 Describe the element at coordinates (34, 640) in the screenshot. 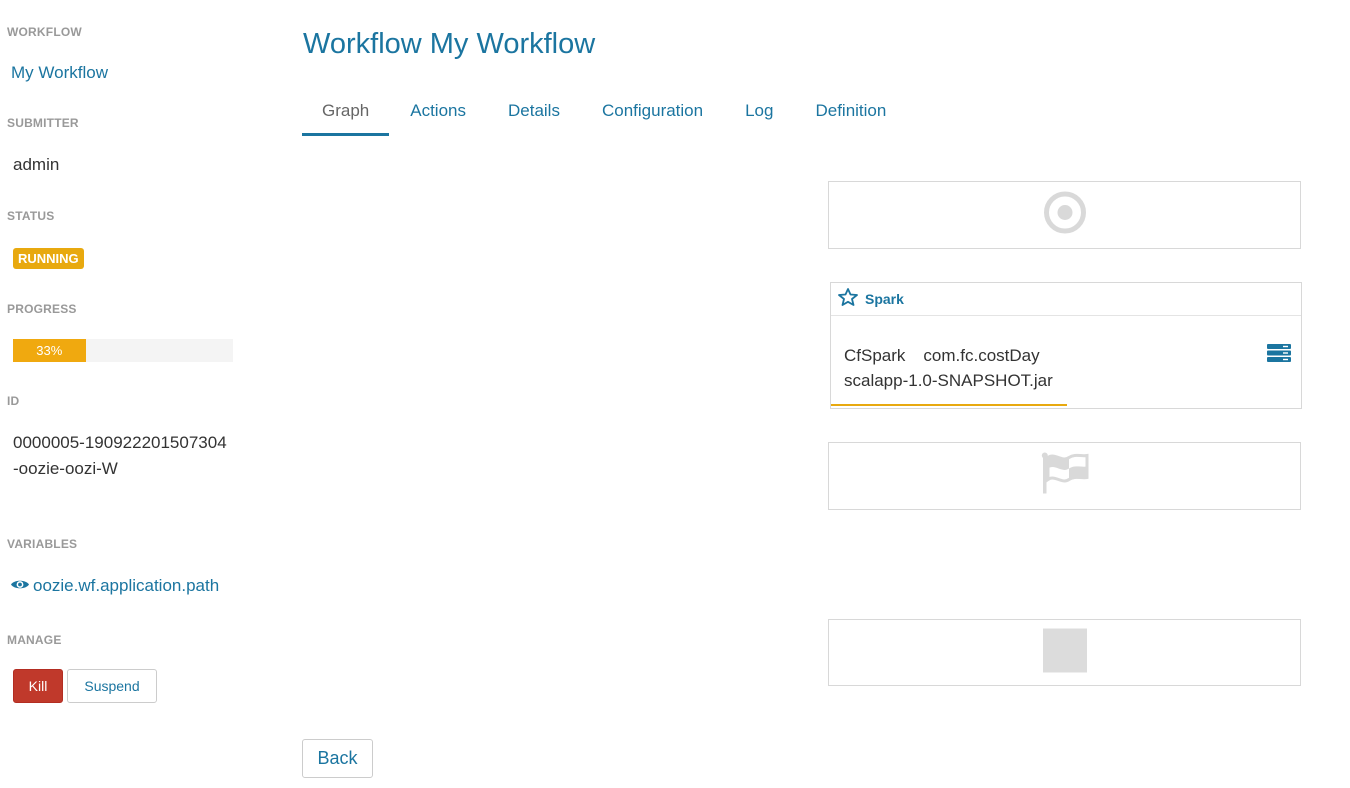

I see `manage-label: MANAGE` at that location.